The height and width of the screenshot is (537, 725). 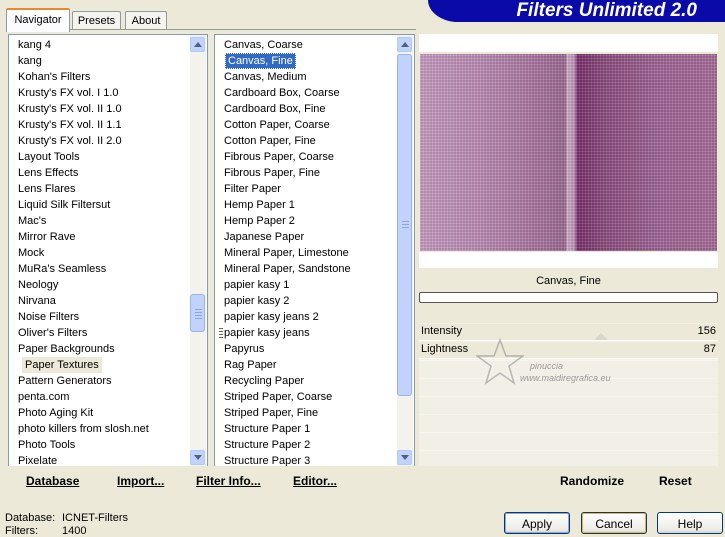 What do you see at coordinates (46, 445) in the screenshot?
I see `list-item: Photo Tools` at bounding box center [46, 445].